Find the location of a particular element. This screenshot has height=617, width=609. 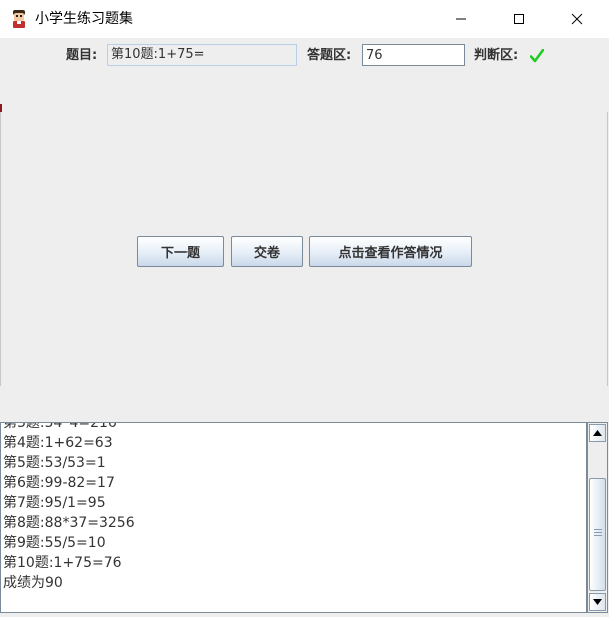

close-icon is located at coordinates (577, 19).